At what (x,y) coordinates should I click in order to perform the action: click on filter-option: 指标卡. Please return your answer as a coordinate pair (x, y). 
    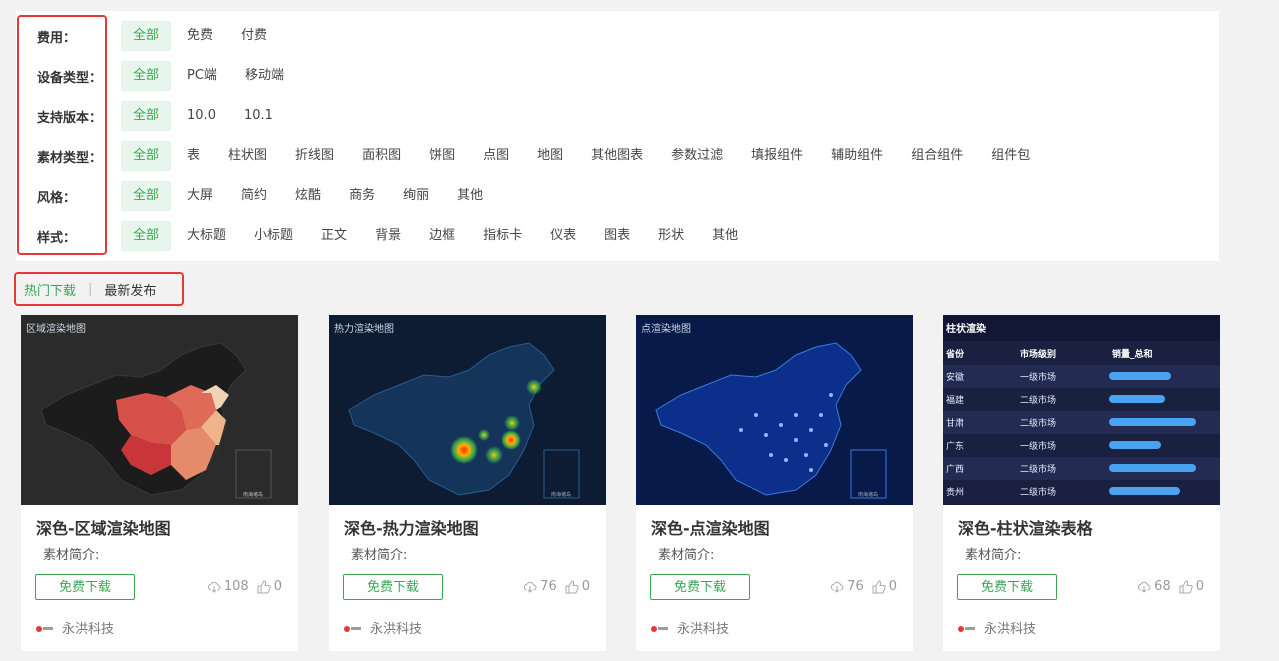
    Looking at the image, I should click on (502, 236).